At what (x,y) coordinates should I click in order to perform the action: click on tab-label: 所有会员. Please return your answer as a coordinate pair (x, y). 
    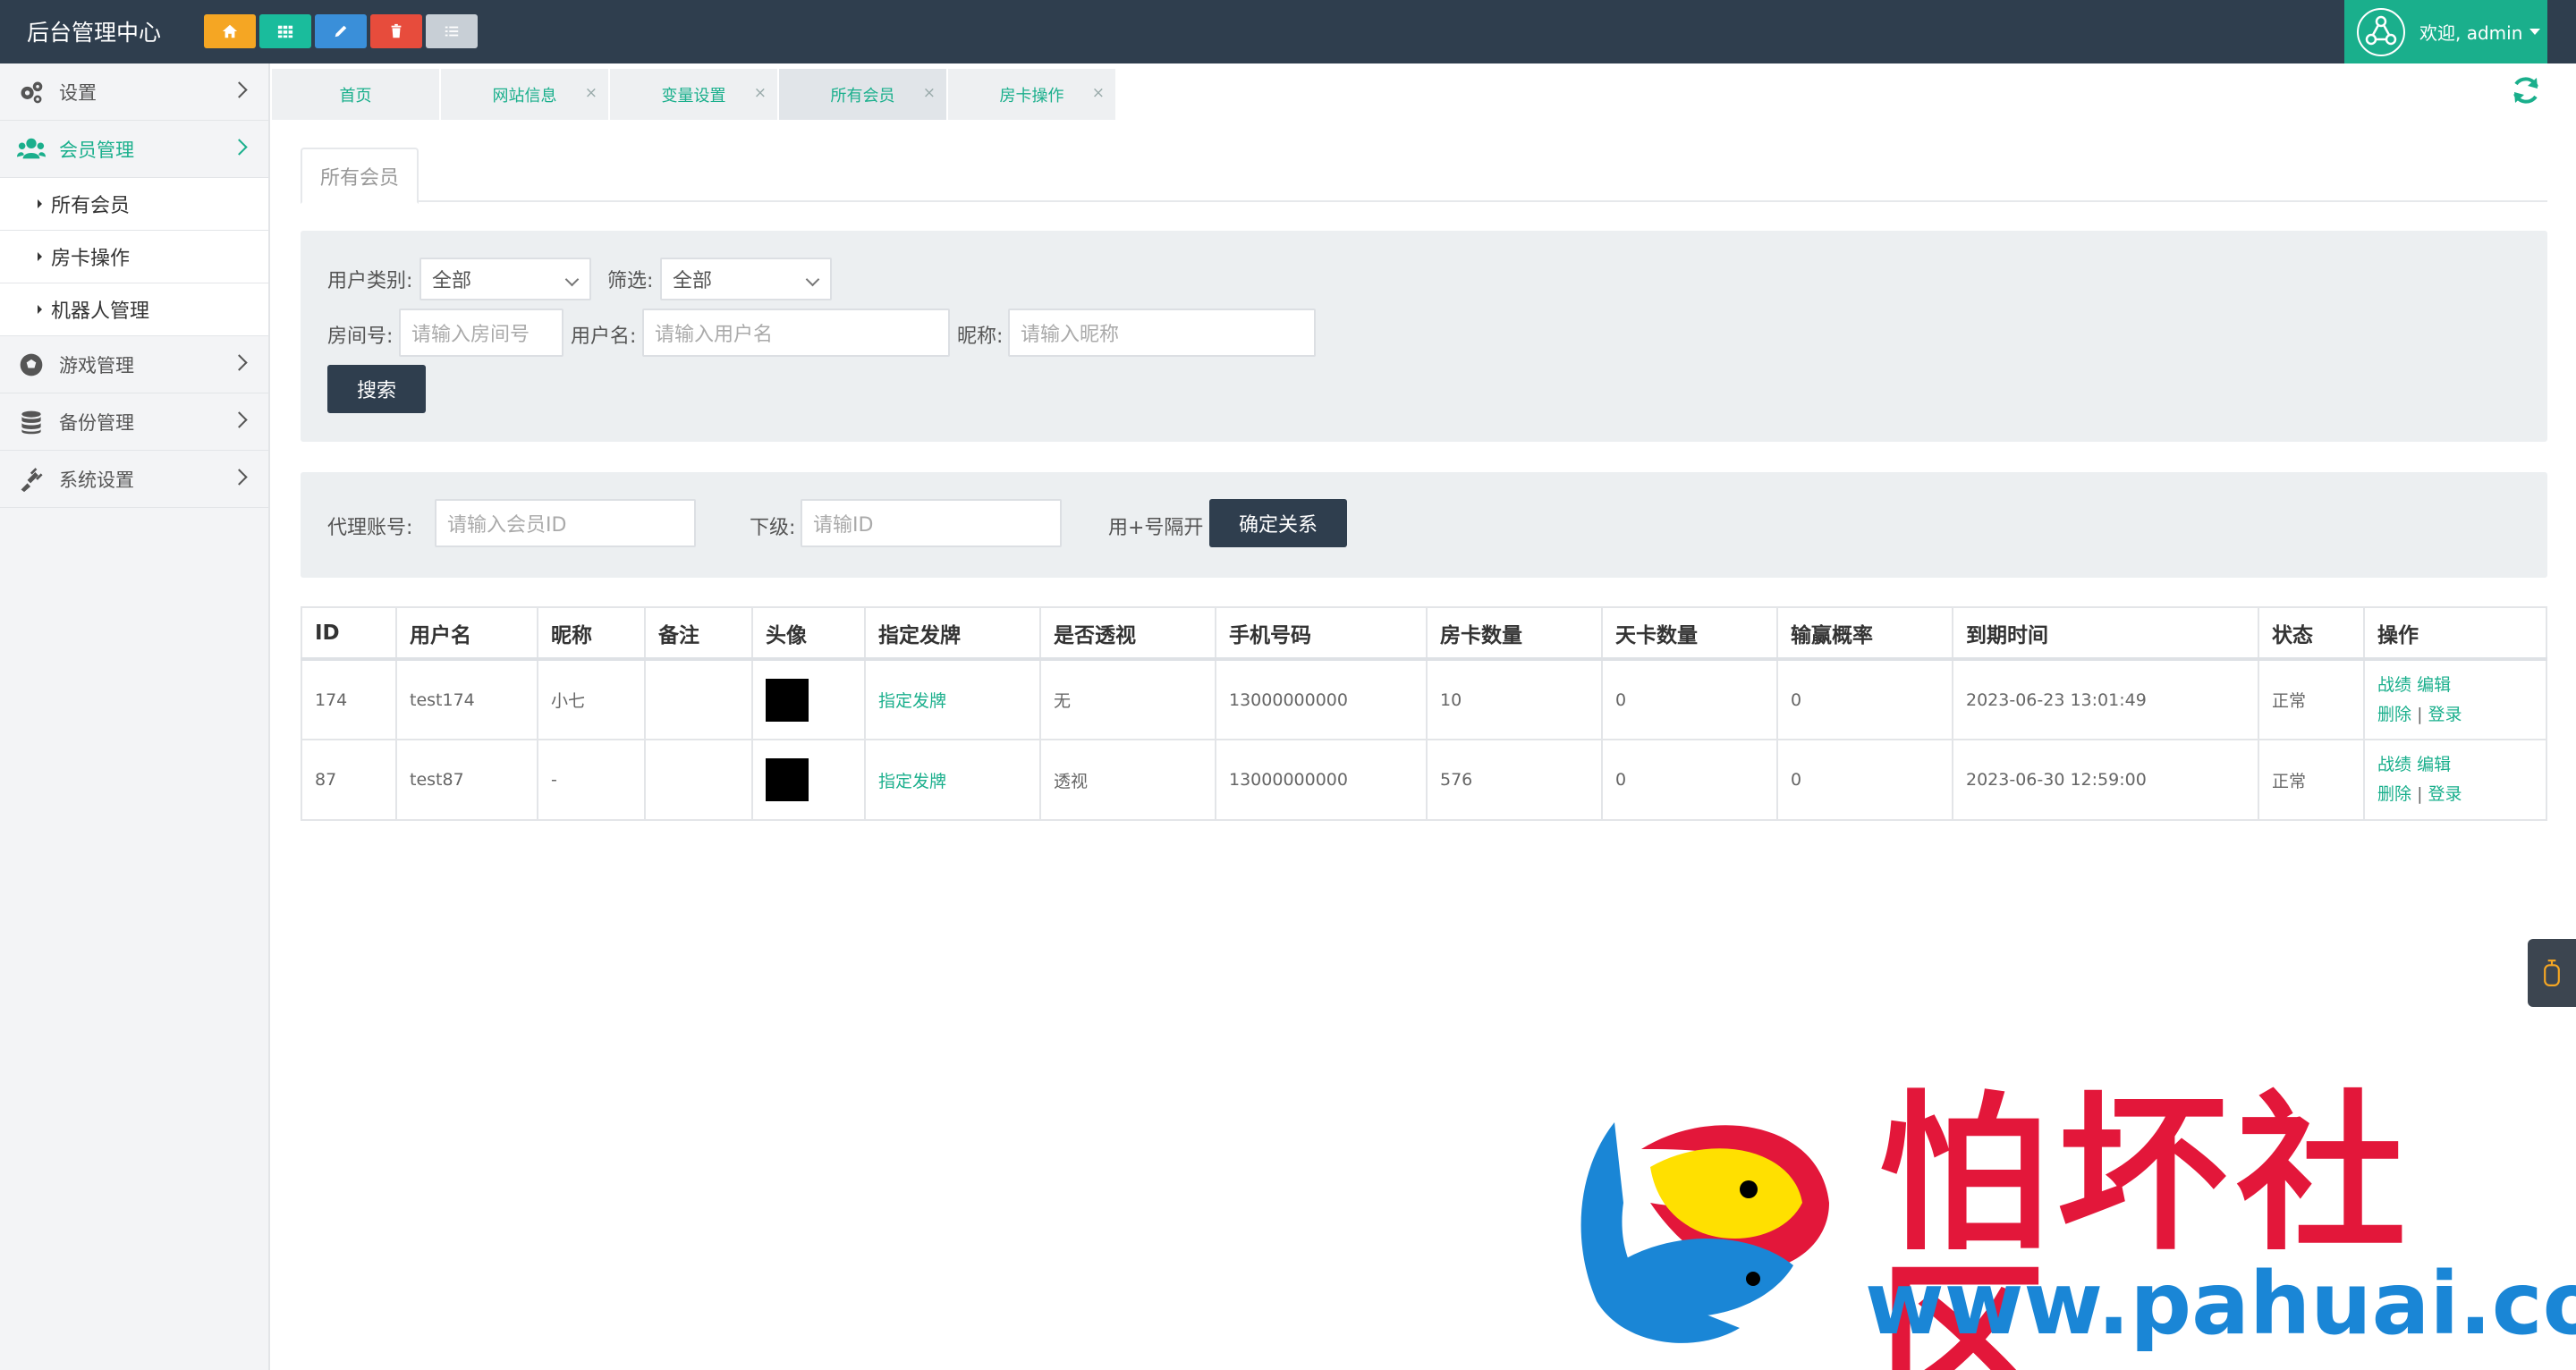
    Looking at the image, I should click on (862, 96).